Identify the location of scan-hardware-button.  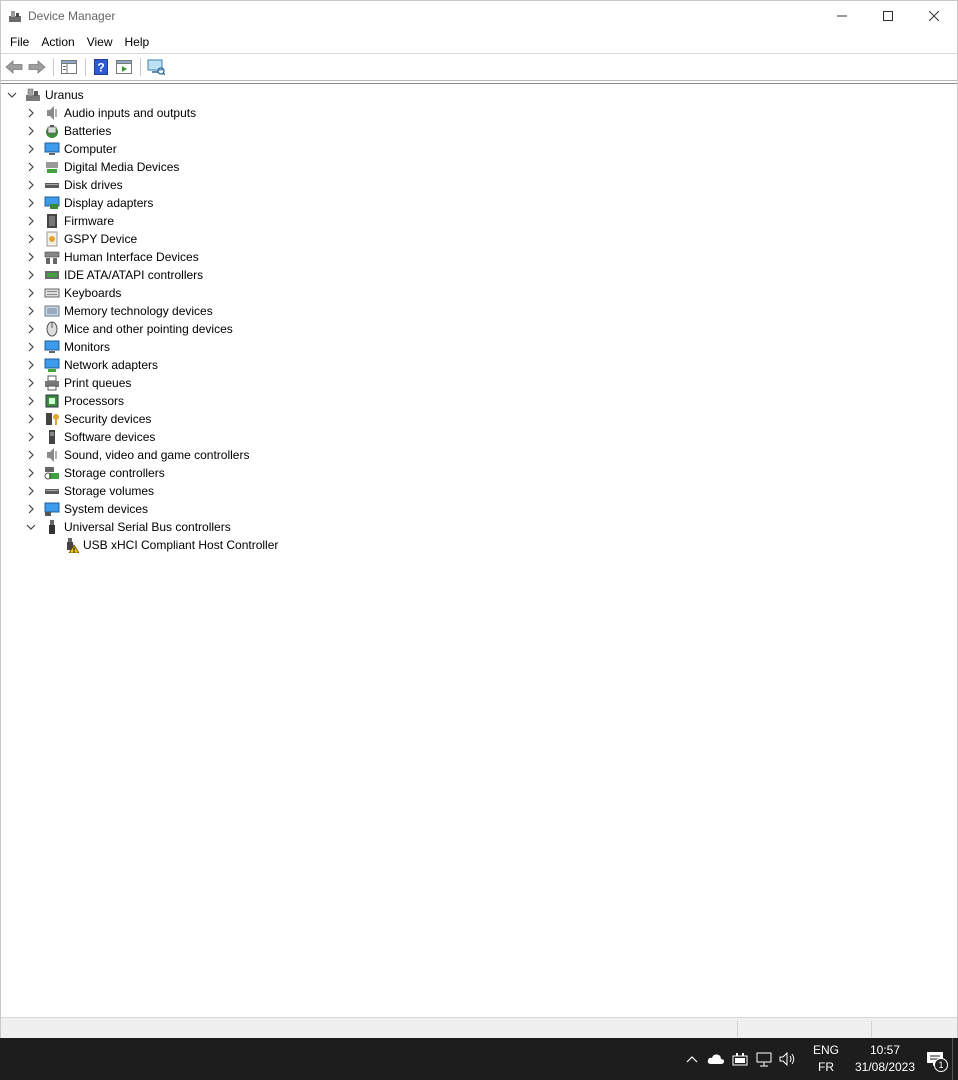
(156, 67).